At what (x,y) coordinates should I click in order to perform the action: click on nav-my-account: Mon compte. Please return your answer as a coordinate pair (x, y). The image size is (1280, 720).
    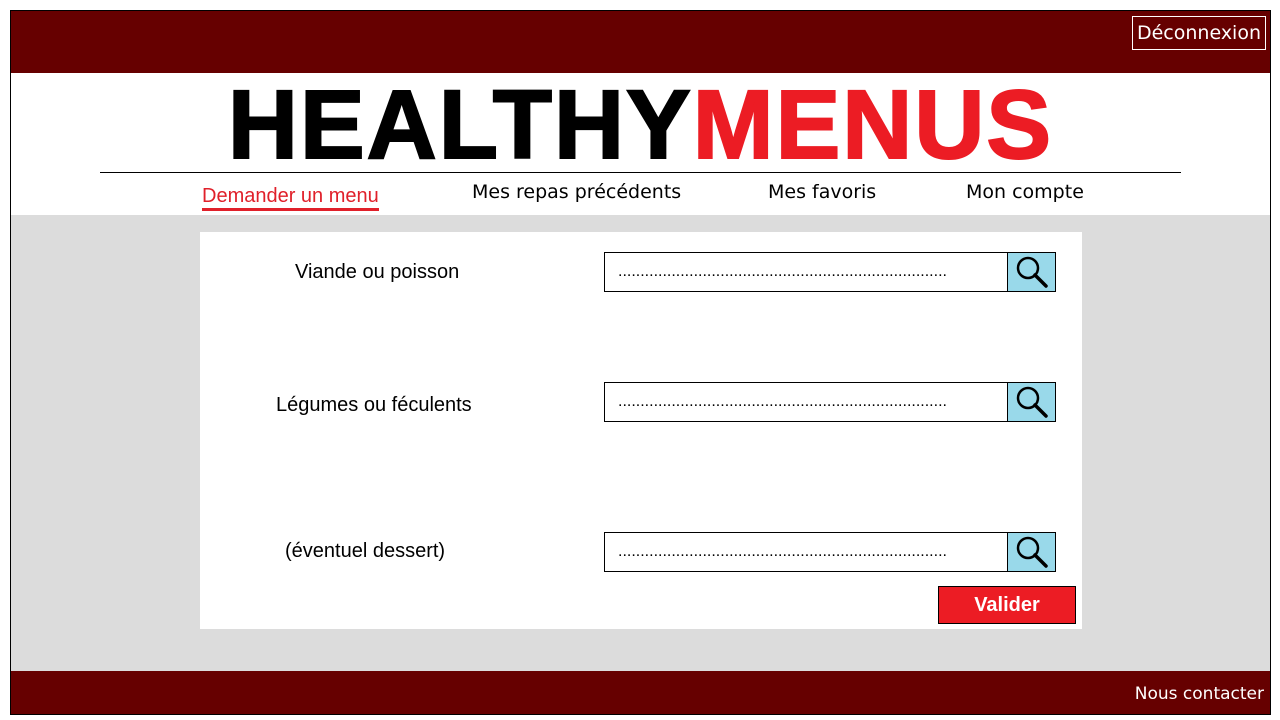
    Looking at the image, I should click on (1025, 192).